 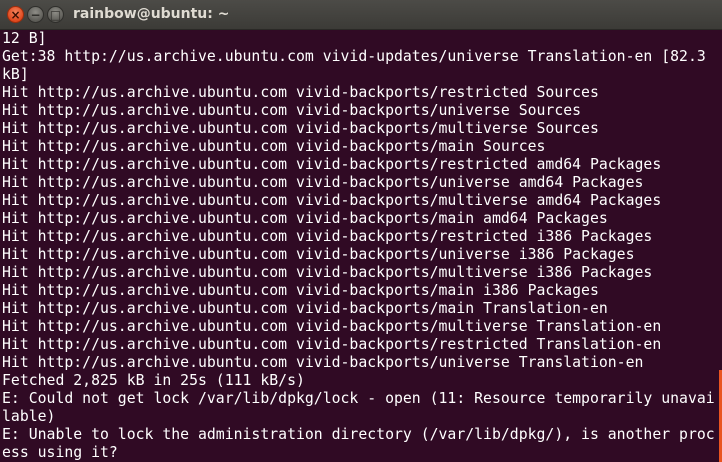 I want to click on close-icon: ×, so click(x=15, y=14).